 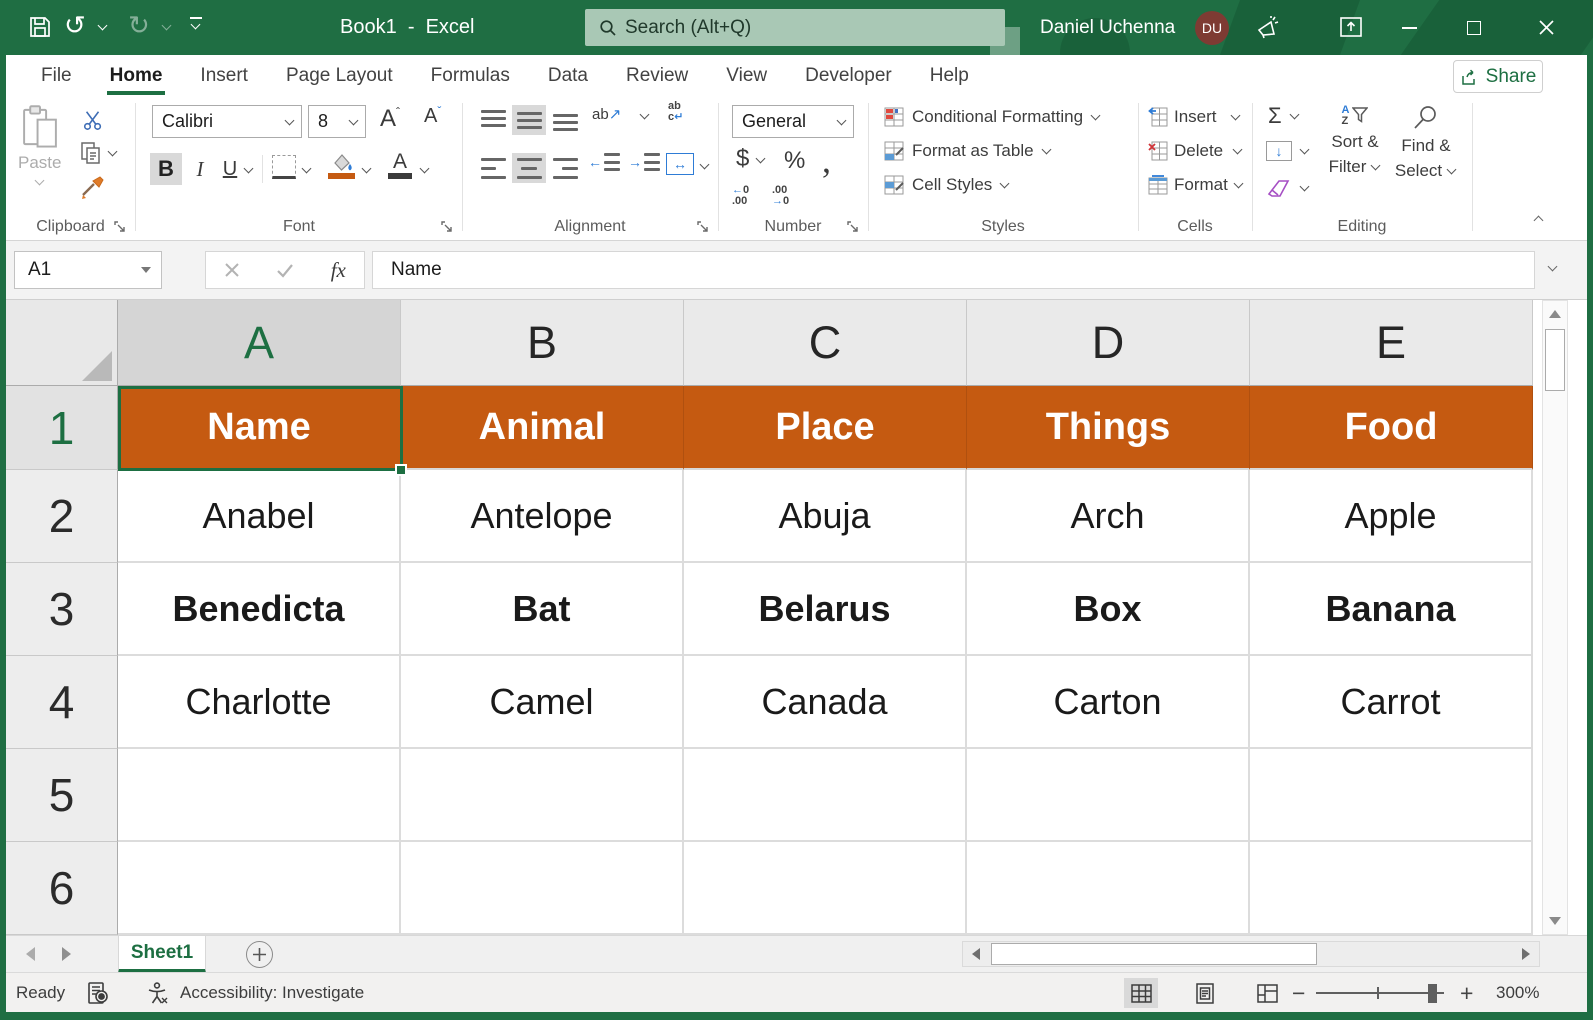 What do you see at coordinates (1539, 218) in the screenshot?
I see `collapse-ribbon-icon` at bounding box center [1539, 218].